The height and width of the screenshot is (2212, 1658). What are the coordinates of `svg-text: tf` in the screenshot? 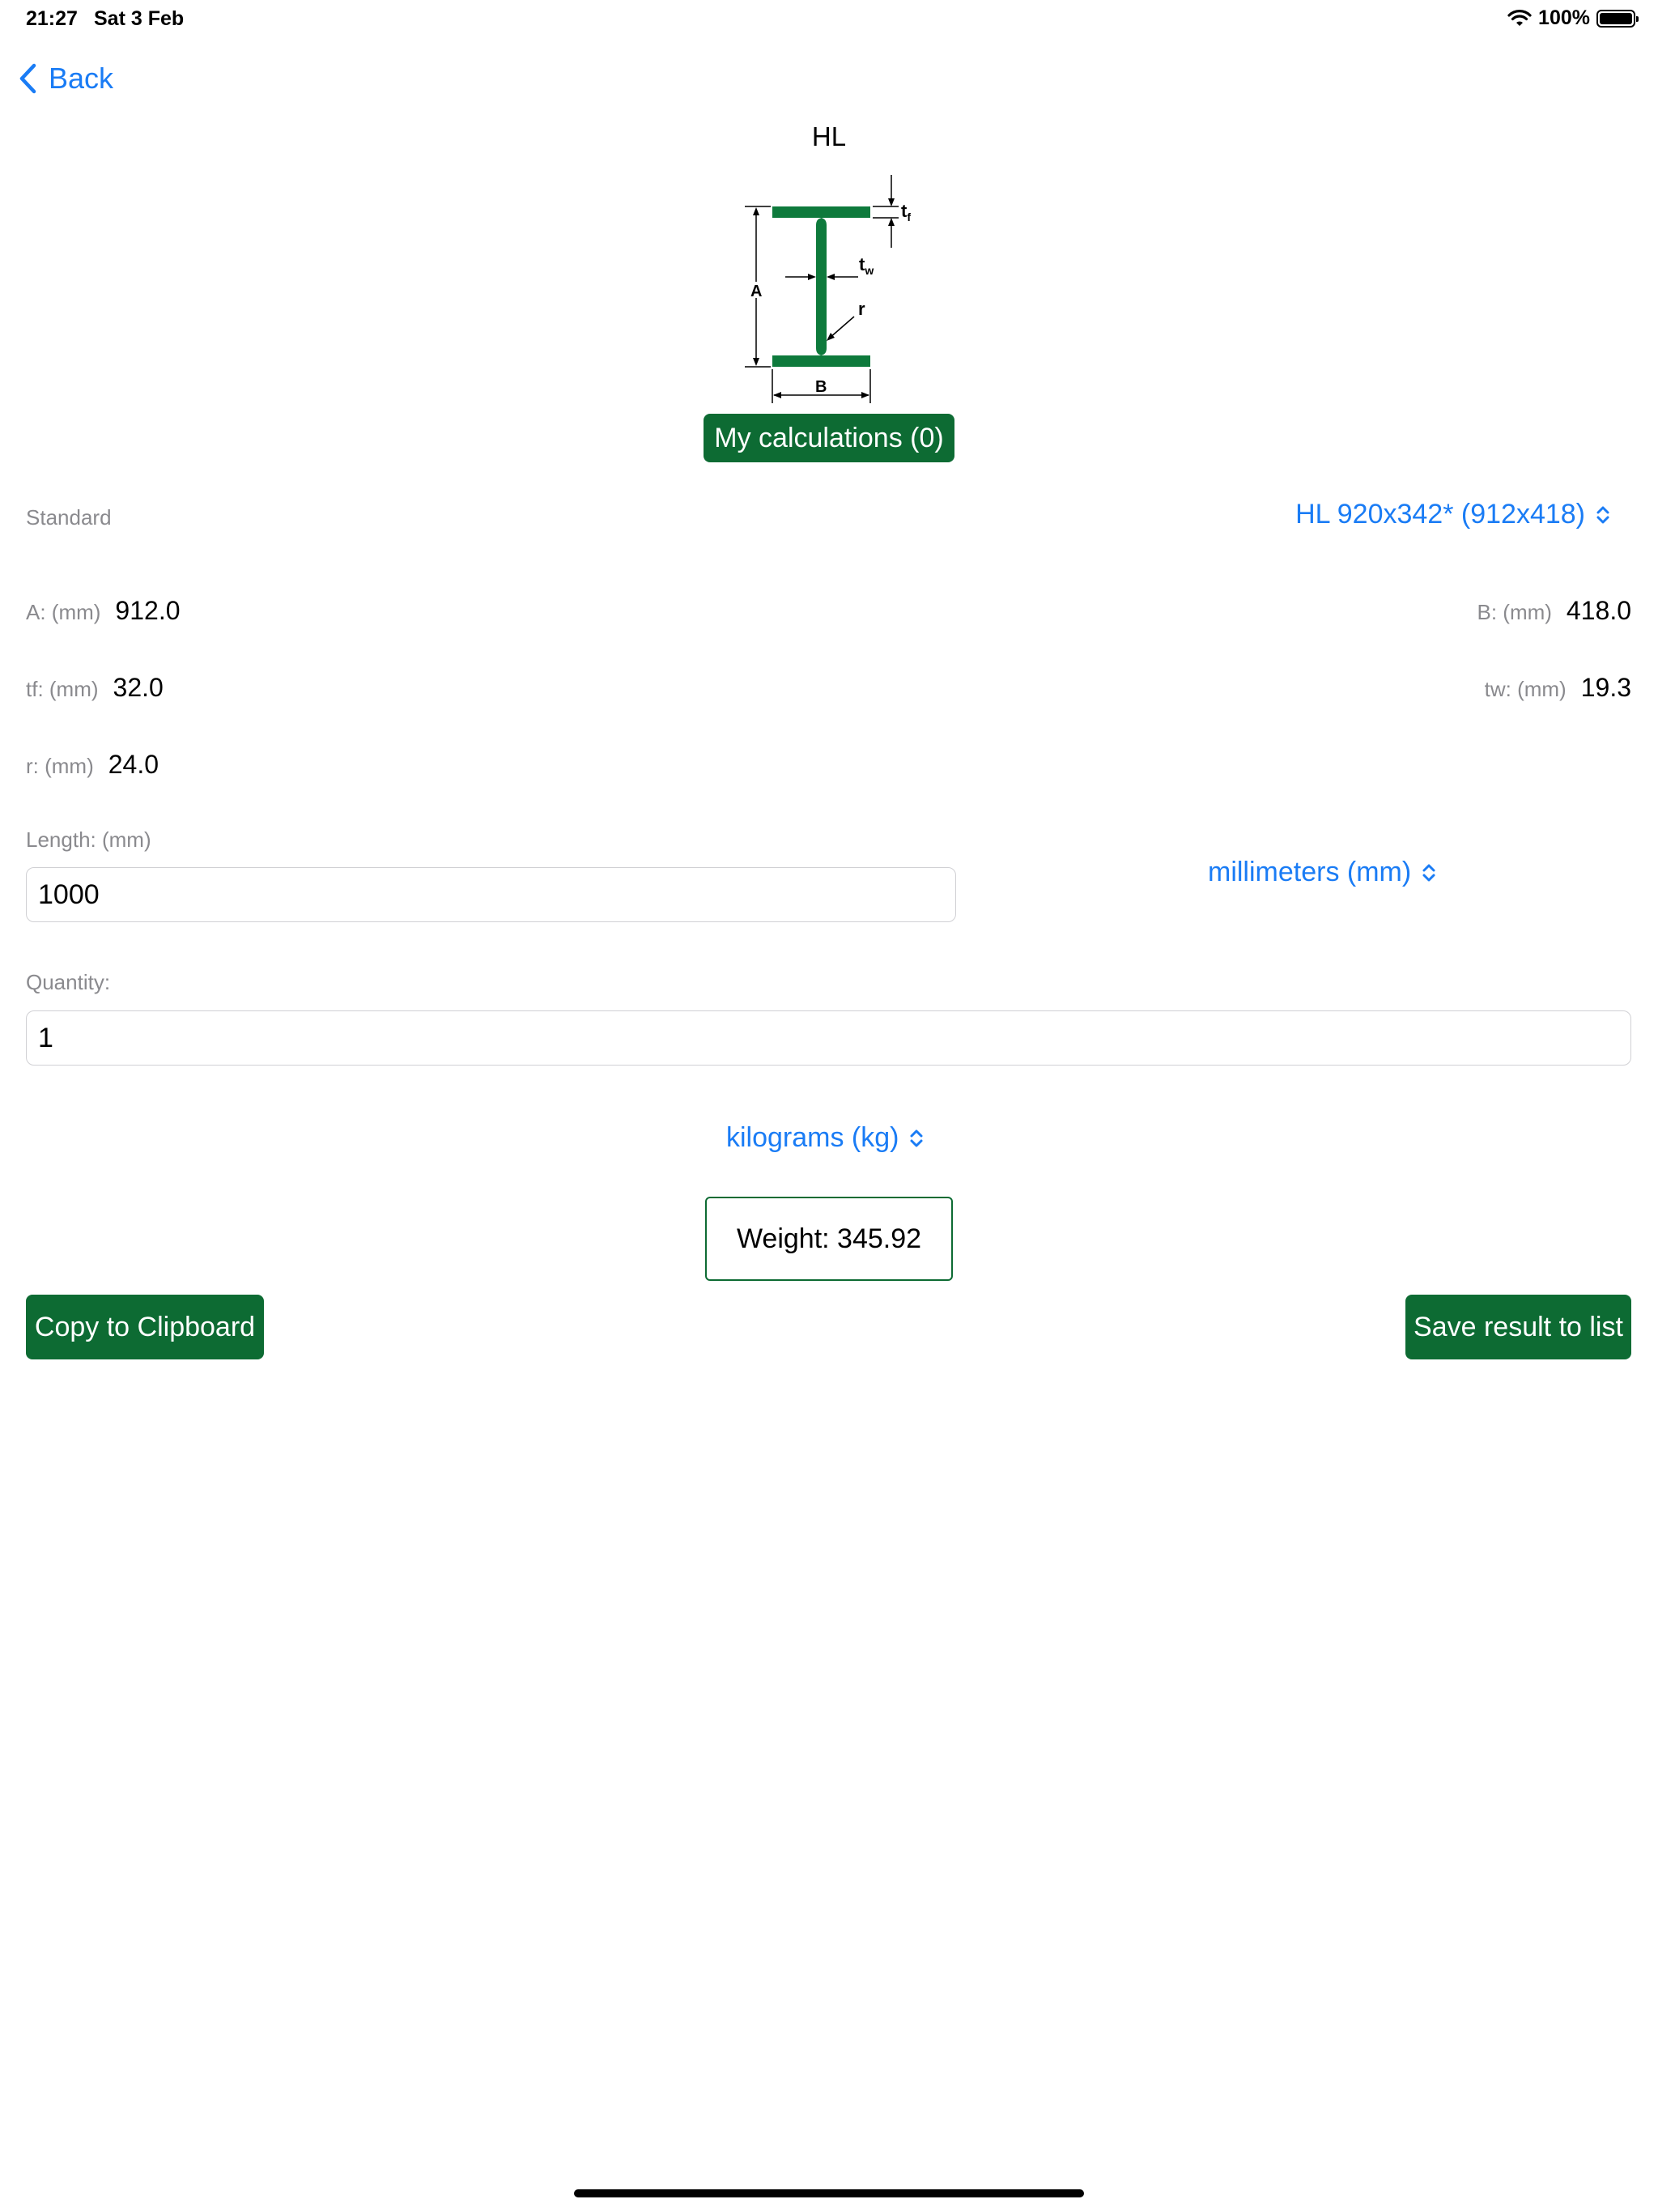 It's located at (906, 212).